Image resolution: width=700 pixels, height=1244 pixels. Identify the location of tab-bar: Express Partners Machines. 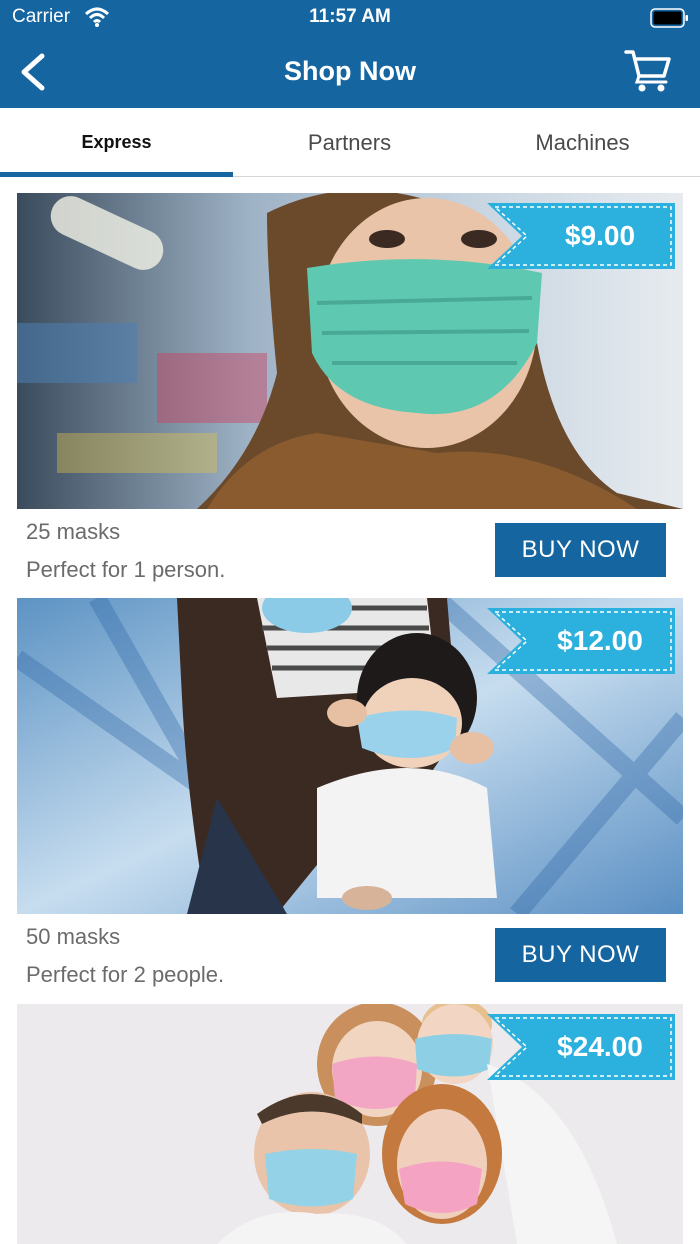
(350, 142).